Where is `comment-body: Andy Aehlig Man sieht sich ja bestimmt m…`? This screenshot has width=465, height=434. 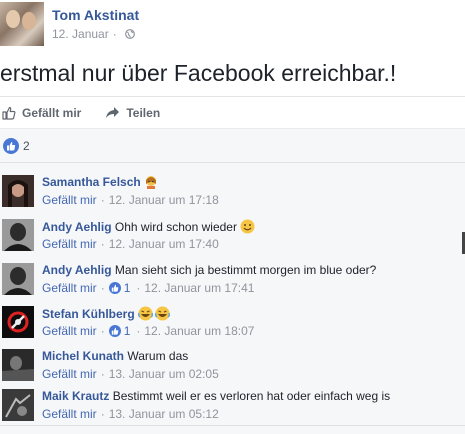
comment-body: Andy Aehlig Man sieht sich ja bestimmt m… is located at coordinates (209, 270).